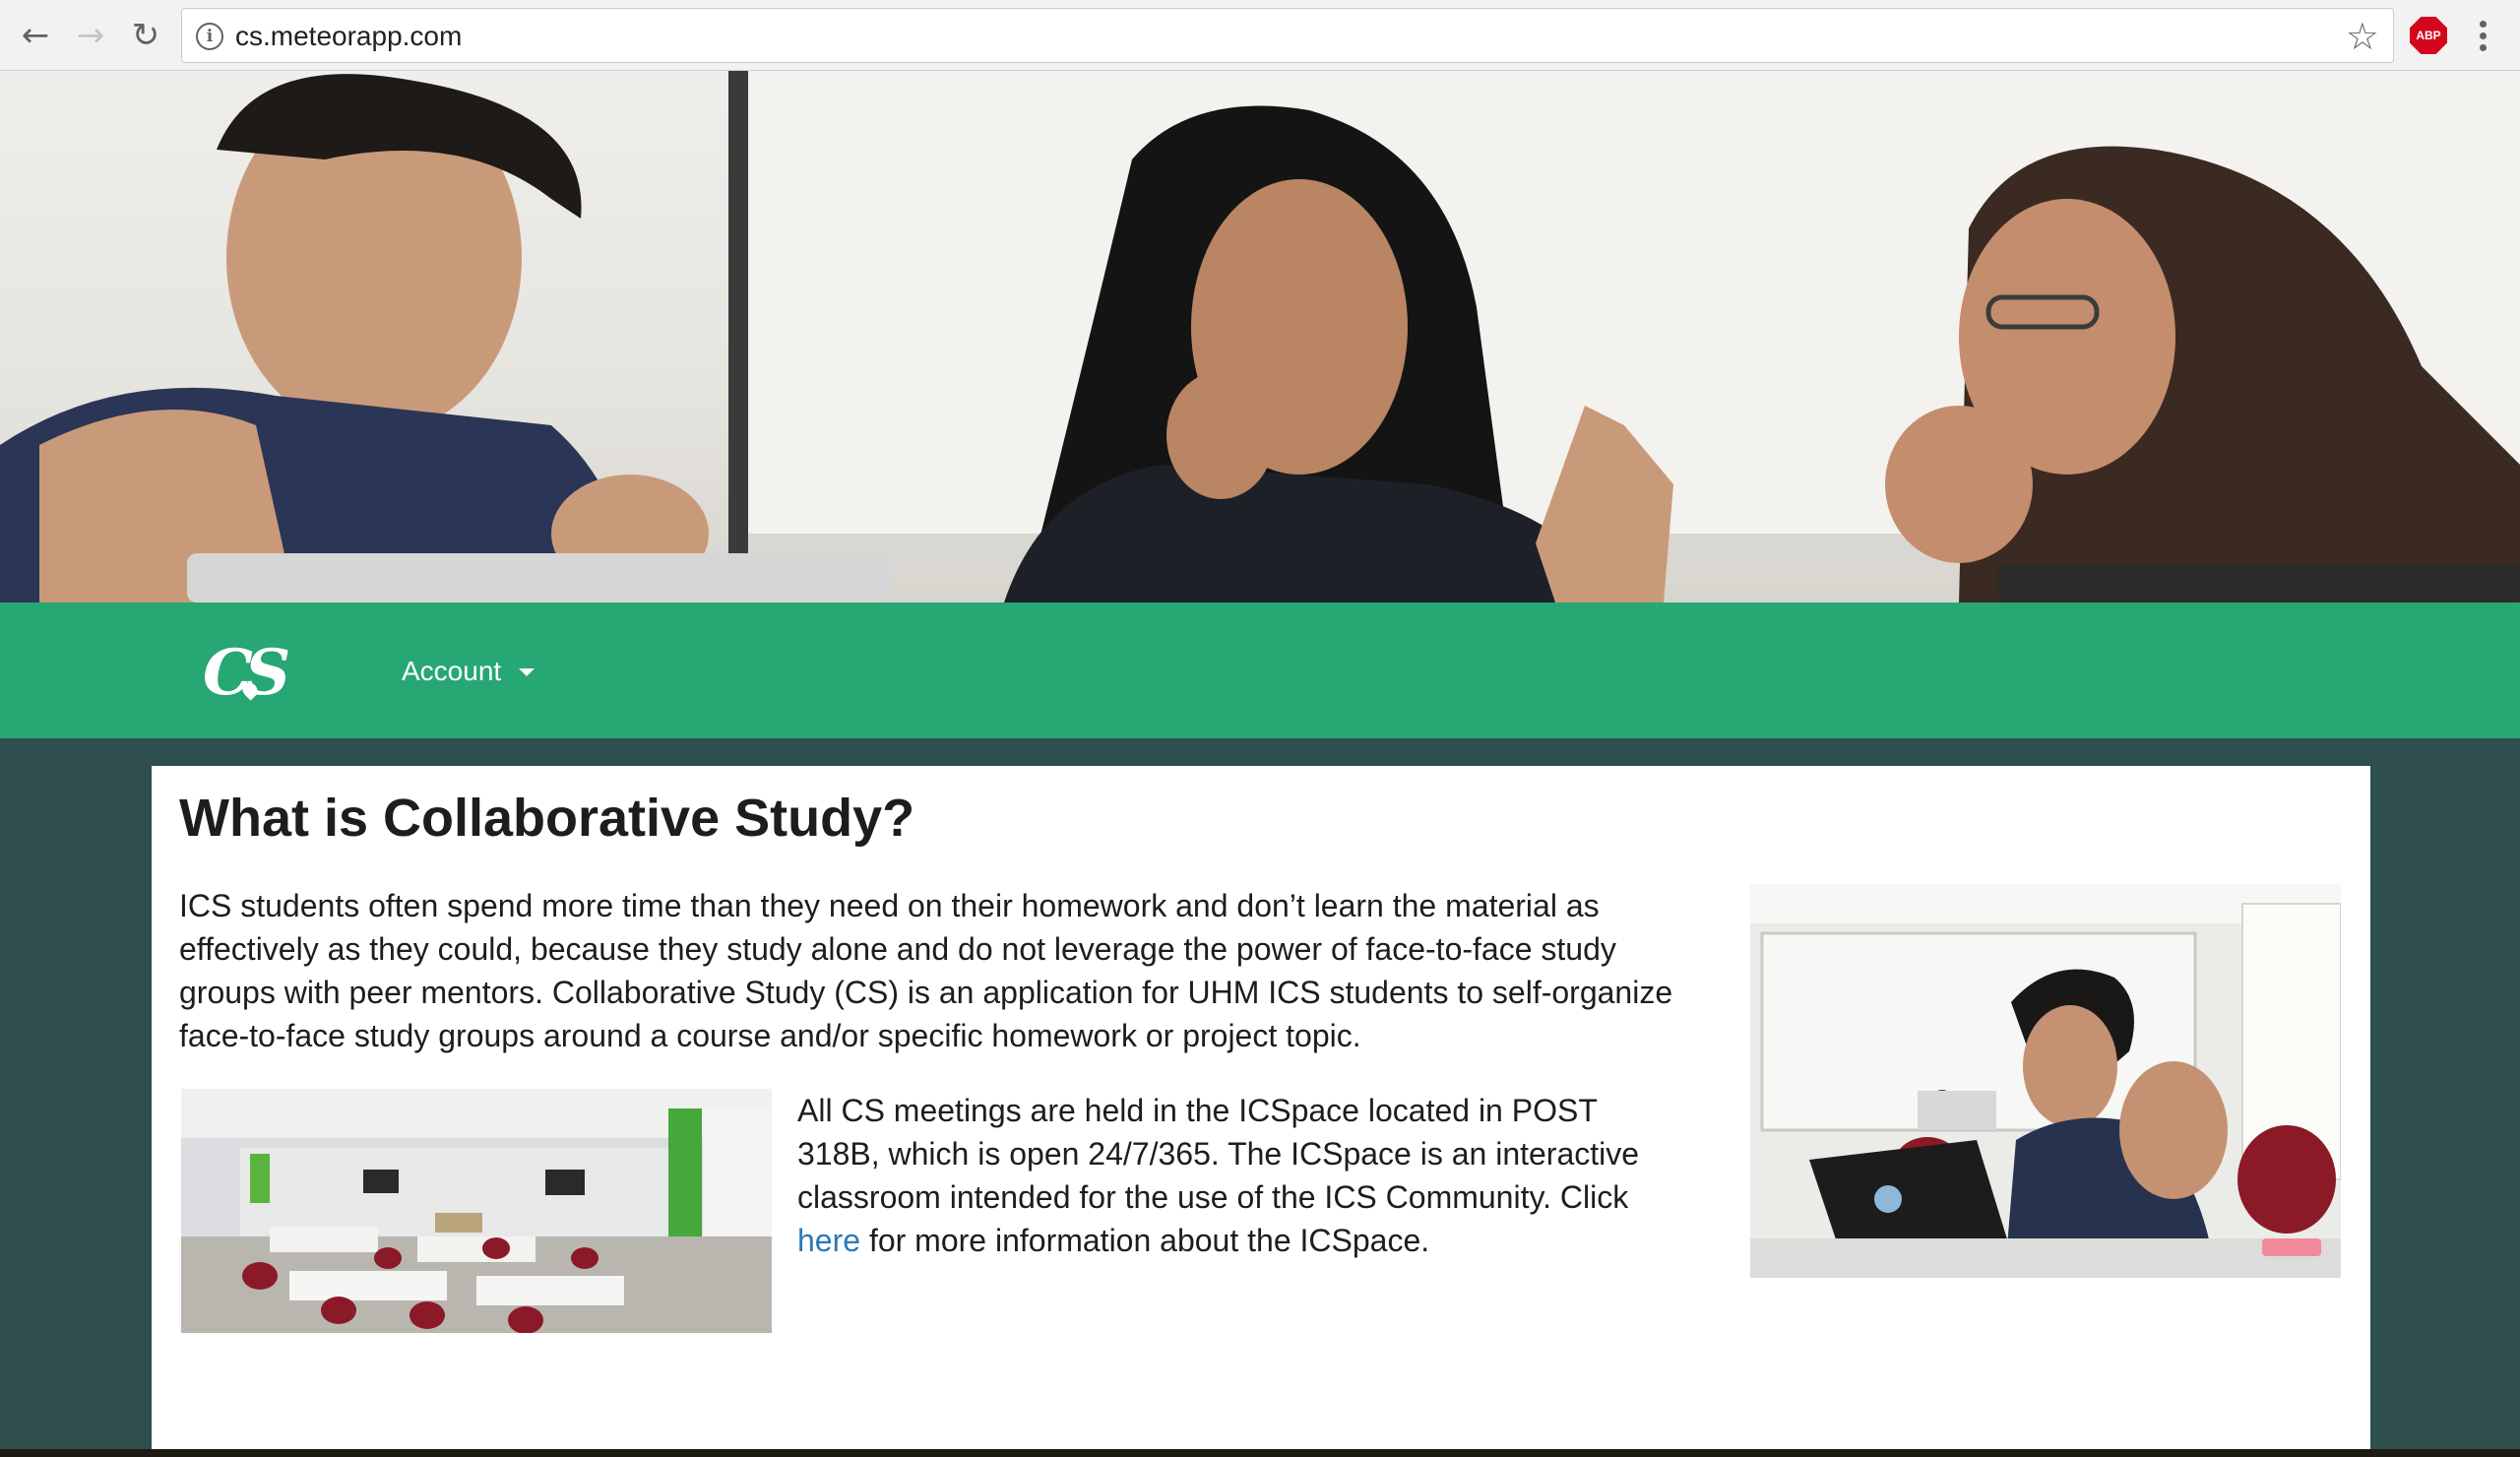 This screenshot has width=2520, height=1457. I want to click on page-bottom-edge, so click(1260, 1453).